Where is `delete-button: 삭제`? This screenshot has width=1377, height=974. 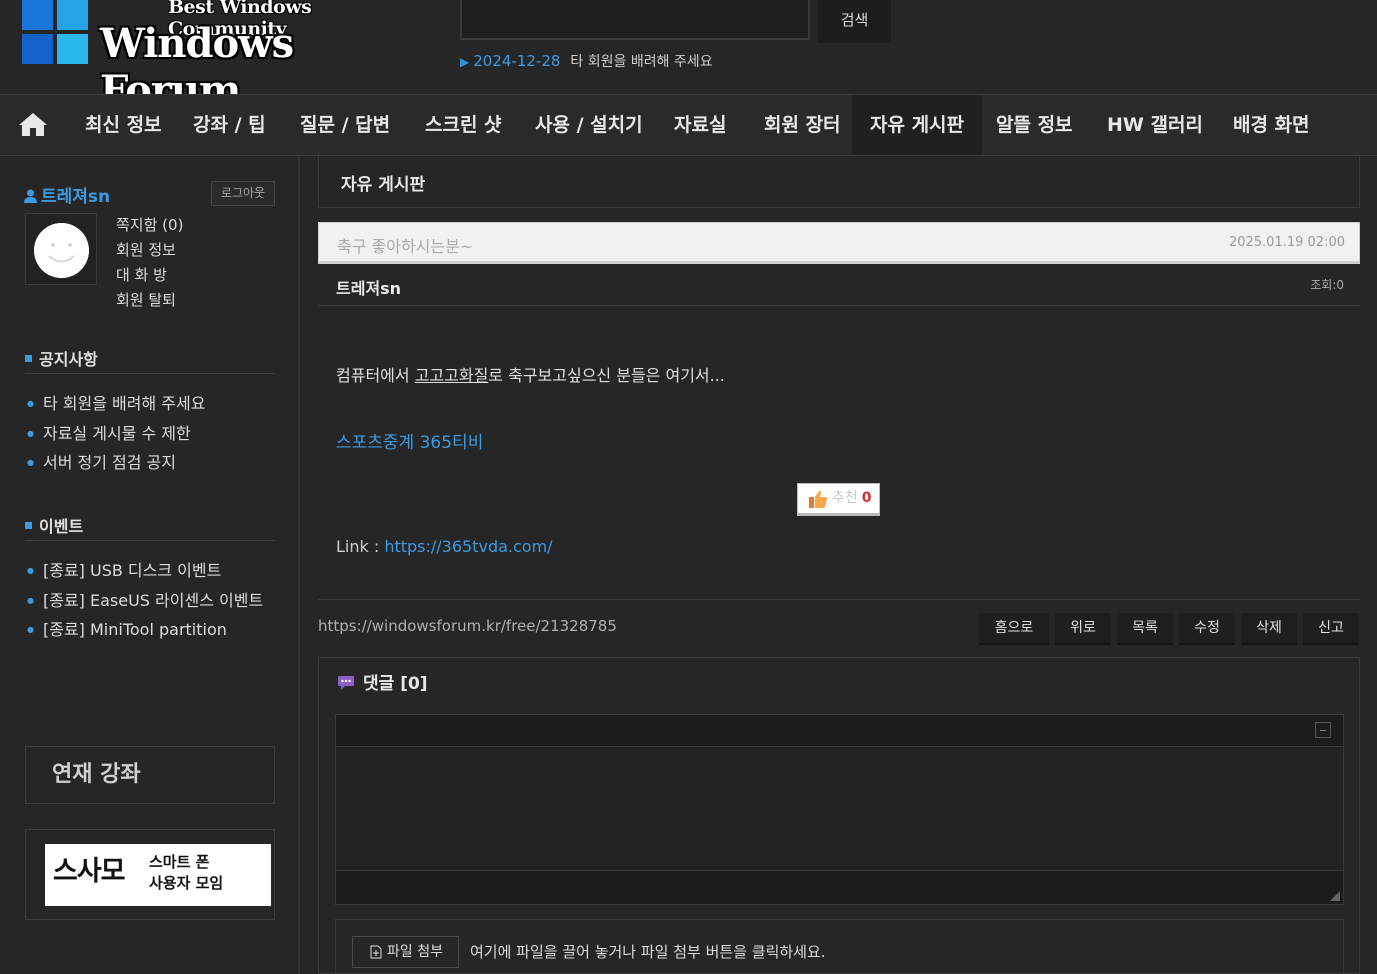 delete-button: 삭제 is located at coordinates (1269, 629).